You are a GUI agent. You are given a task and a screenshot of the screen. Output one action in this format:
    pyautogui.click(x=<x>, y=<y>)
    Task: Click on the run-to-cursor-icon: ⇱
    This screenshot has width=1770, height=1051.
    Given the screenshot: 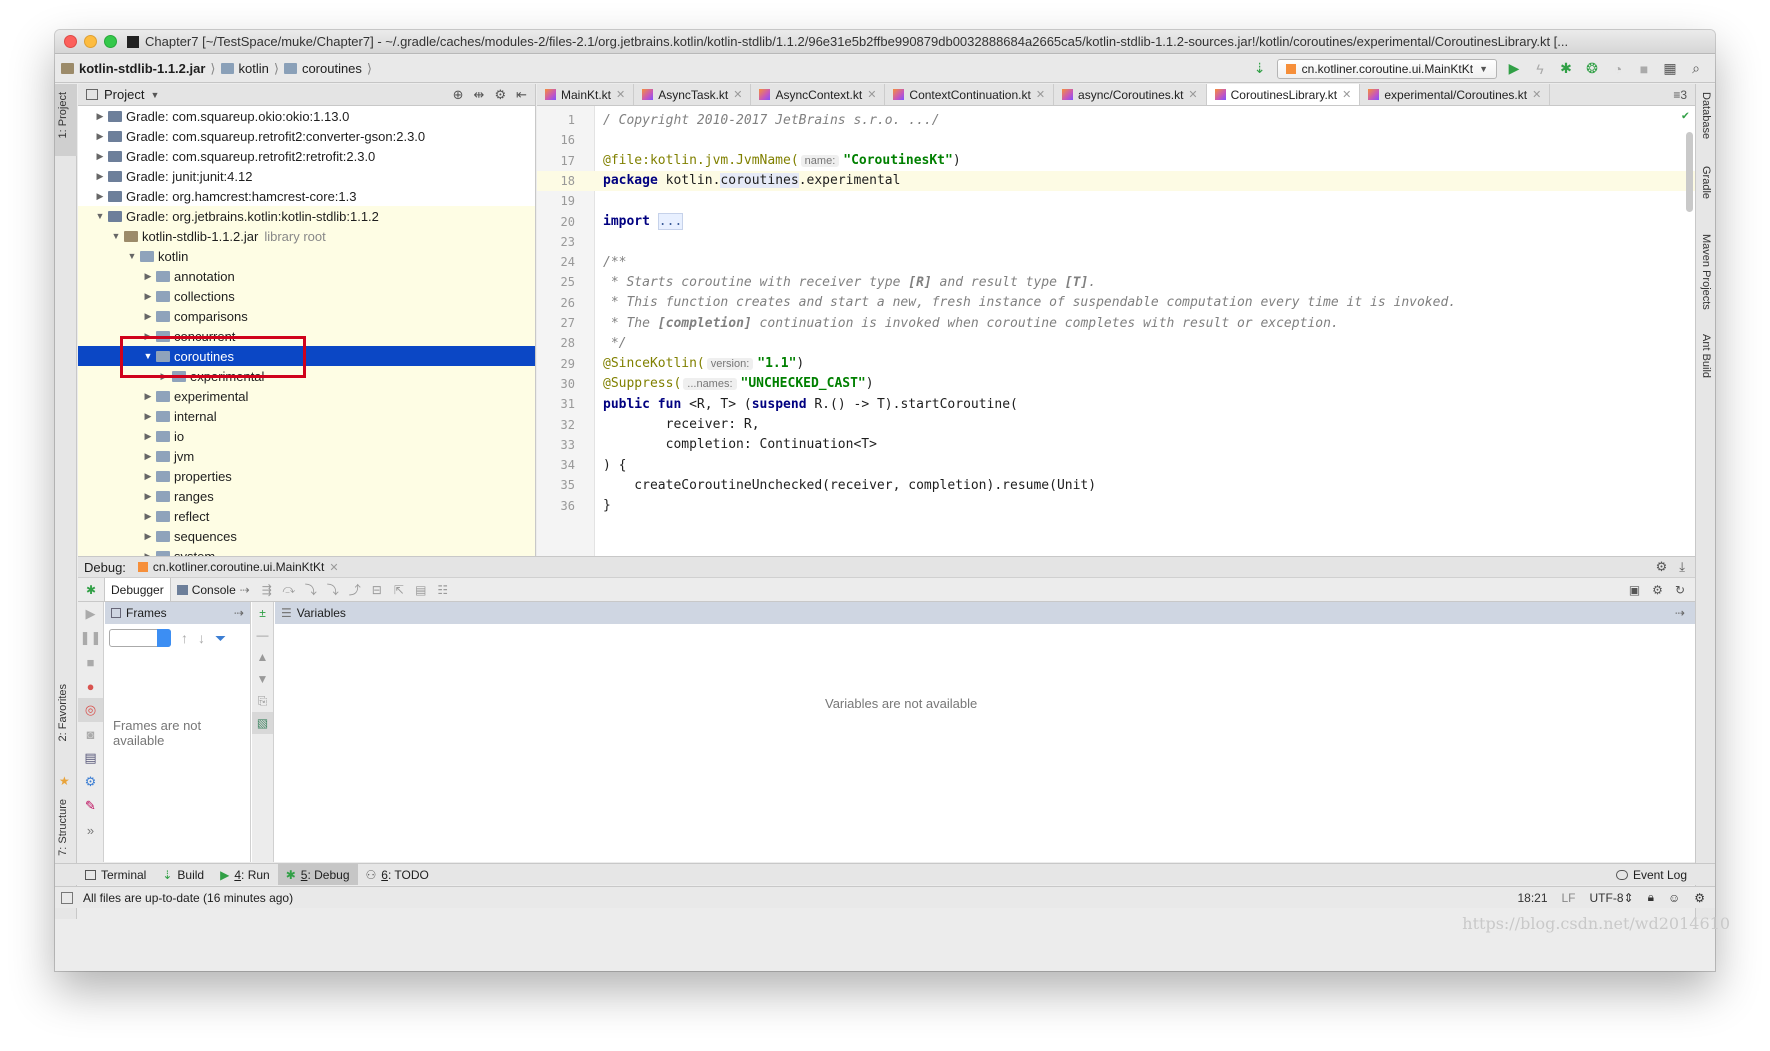 What is the action you would take?
    pyautogui.click(x=399, y=590)
    